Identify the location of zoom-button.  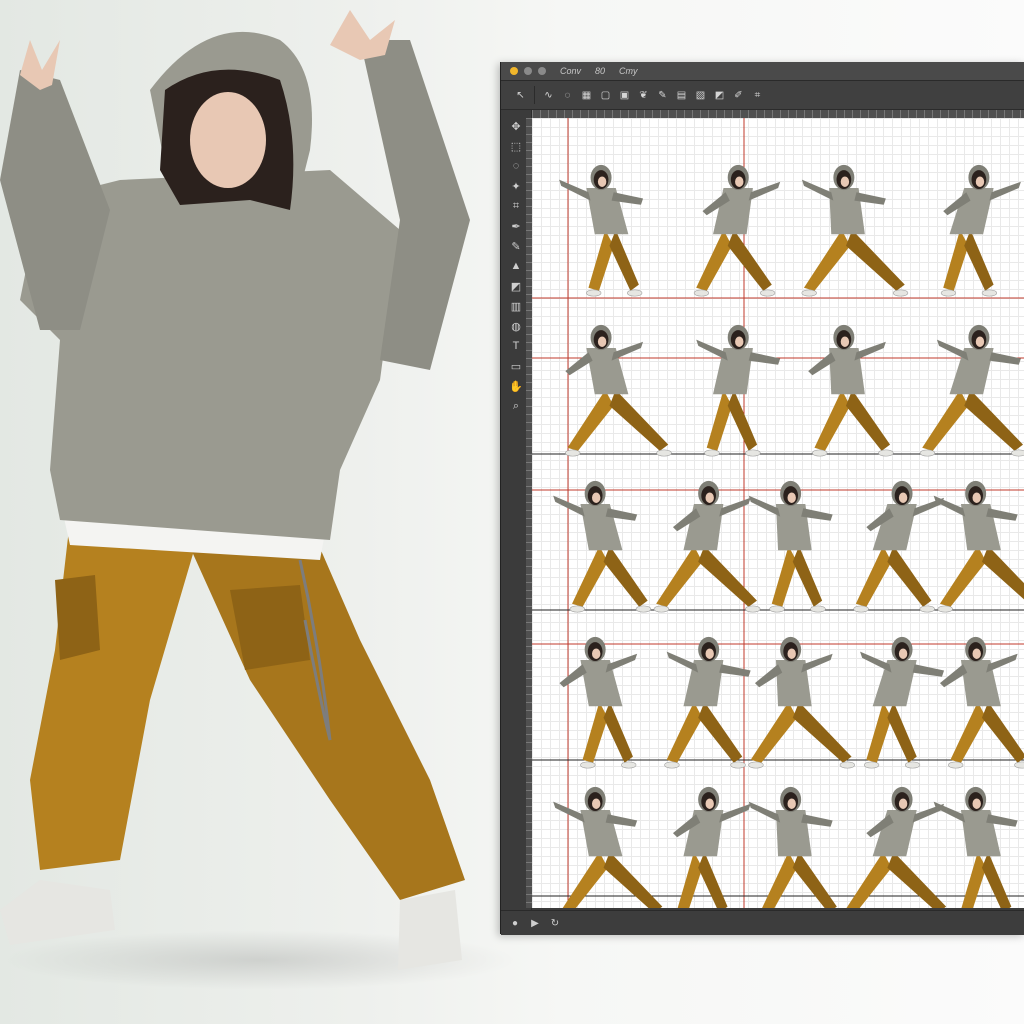
(528, 71).